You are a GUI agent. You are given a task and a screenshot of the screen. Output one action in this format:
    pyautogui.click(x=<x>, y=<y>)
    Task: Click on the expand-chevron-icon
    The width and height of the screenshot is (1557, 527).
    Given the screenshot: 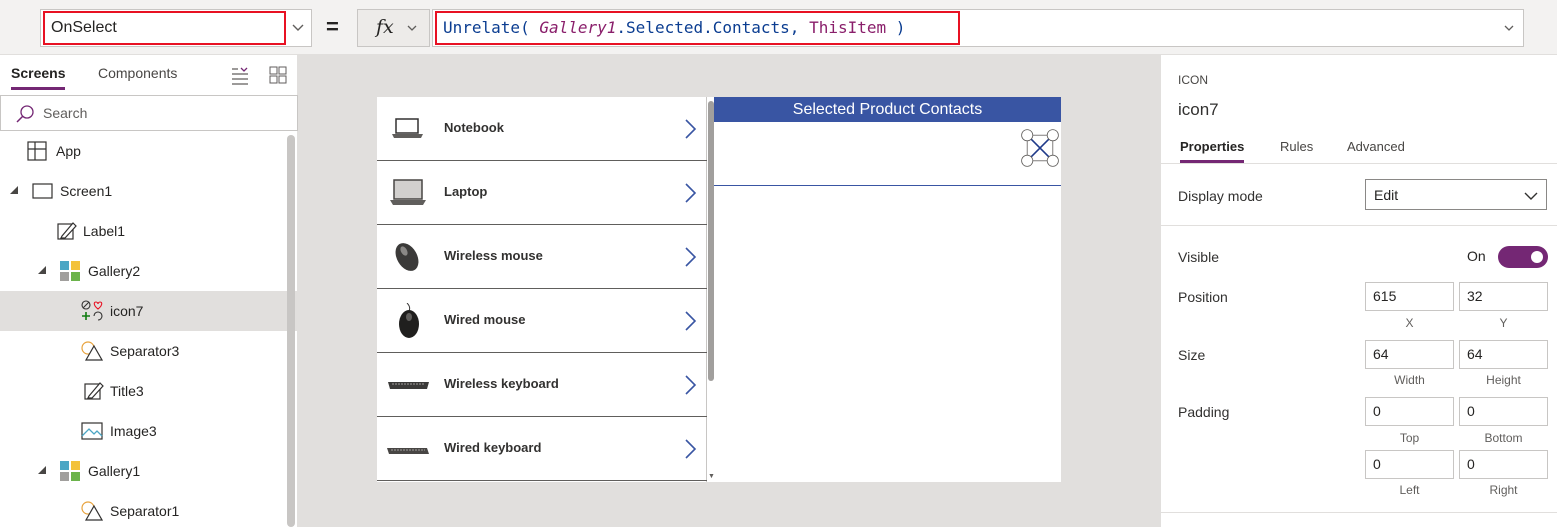 What is the action you would take?
    pyautogui.click(x=1509, y=28)
    